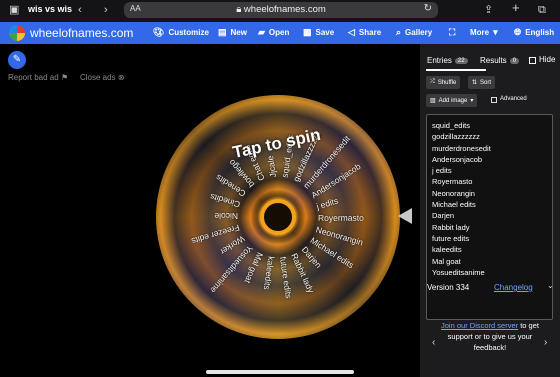 This screenshot has width=560, height=377. What do you see at coordinates (518, 32) in the screenshot?
I see `globe-icon: 🌐︎` at bounding box center [518, 32].